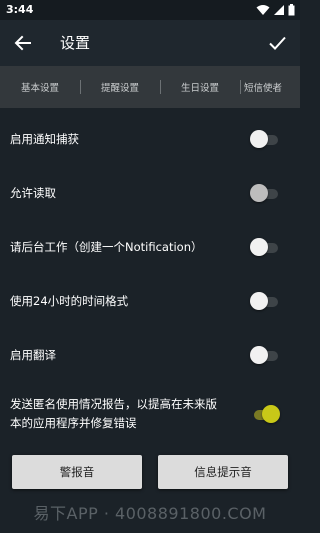  I want to click on status-time: 3:44, so click(20, 9).